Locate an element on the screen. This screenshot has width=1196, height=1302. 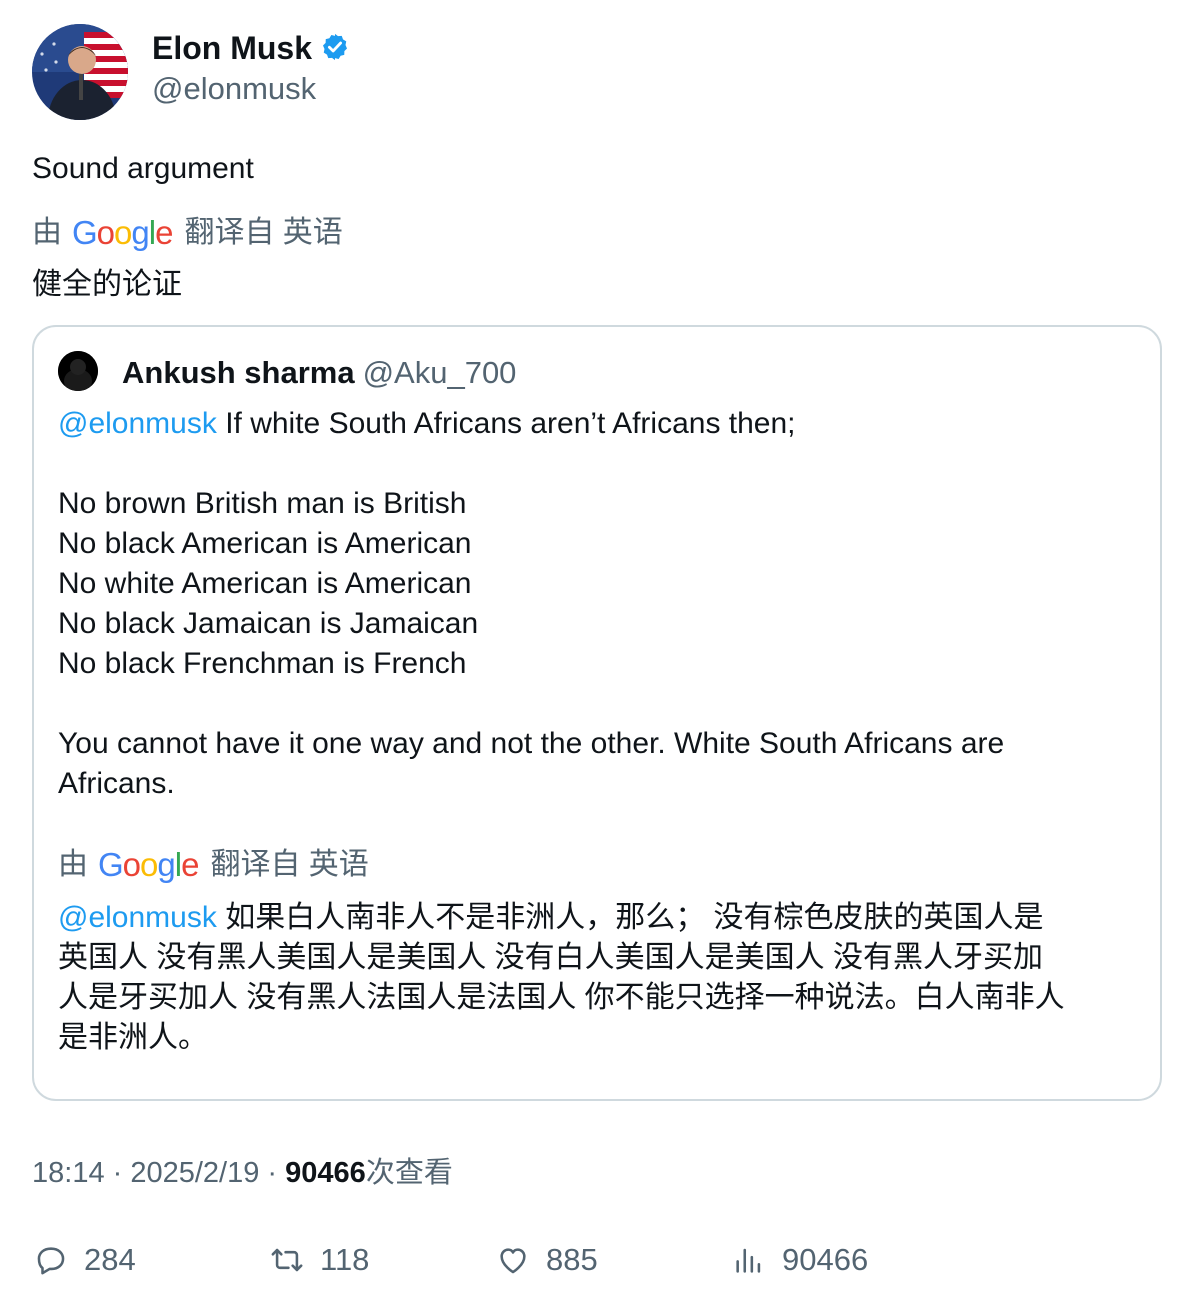
quoted-line: No black Frenchman is French is located at coordinates (262, 663).